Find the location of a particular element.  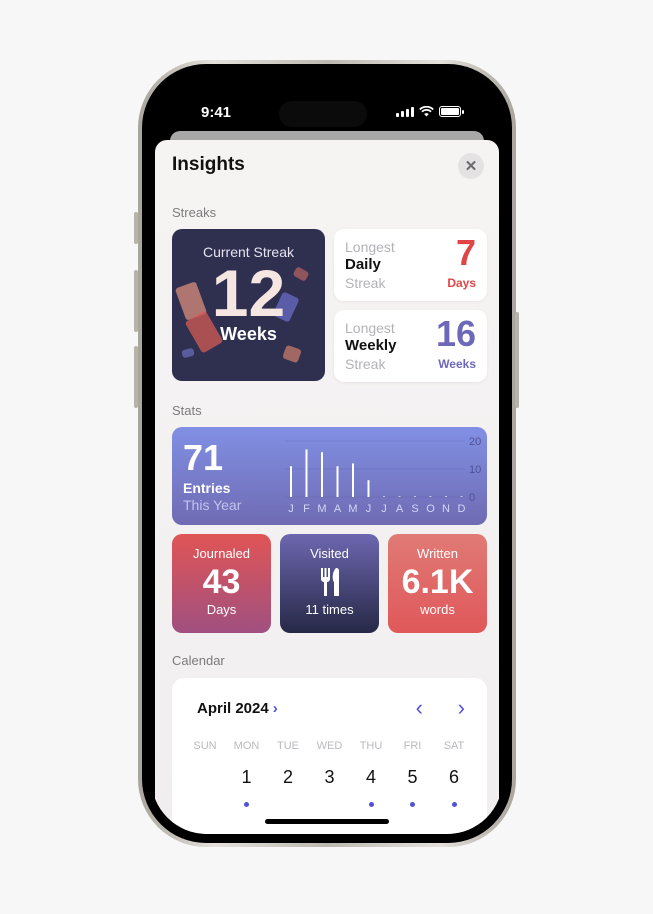

written-card: Written 6.1K words is located at coordinates (437, 583).